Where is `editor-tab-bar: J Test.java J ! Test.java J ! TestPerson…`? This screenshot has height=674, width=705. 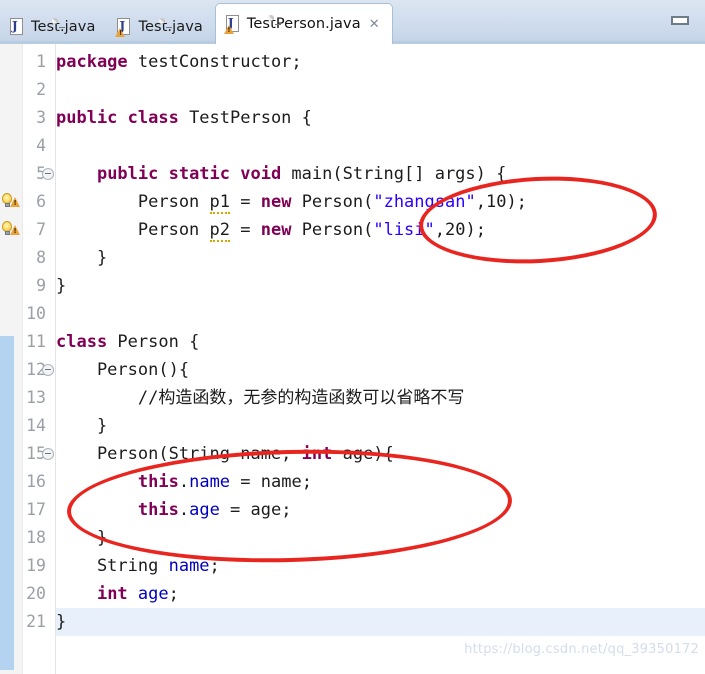 editor-tab-bar: J Test.java J ! Test.java J ! TestPerson… is located at coordinates (352, 22).